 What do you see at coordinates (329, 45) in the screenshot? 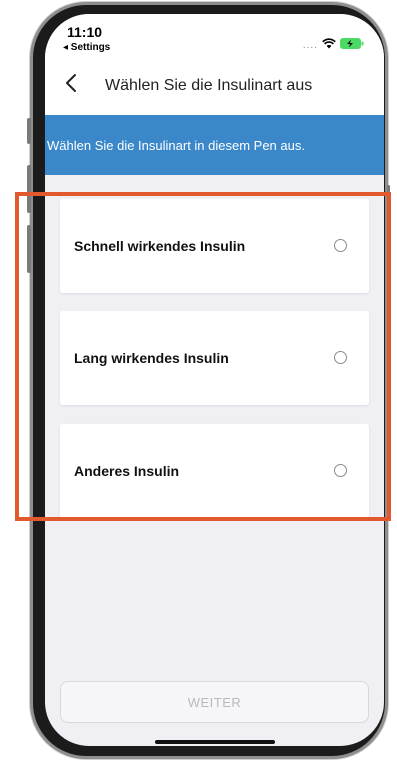
I see `wifi-icon` at bounding box center [329, 45].